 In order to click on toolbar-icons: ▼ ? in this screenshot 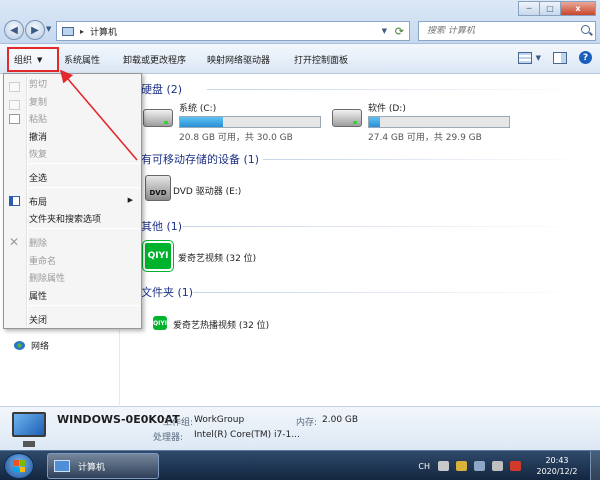, I will do `click(554, 57)`.